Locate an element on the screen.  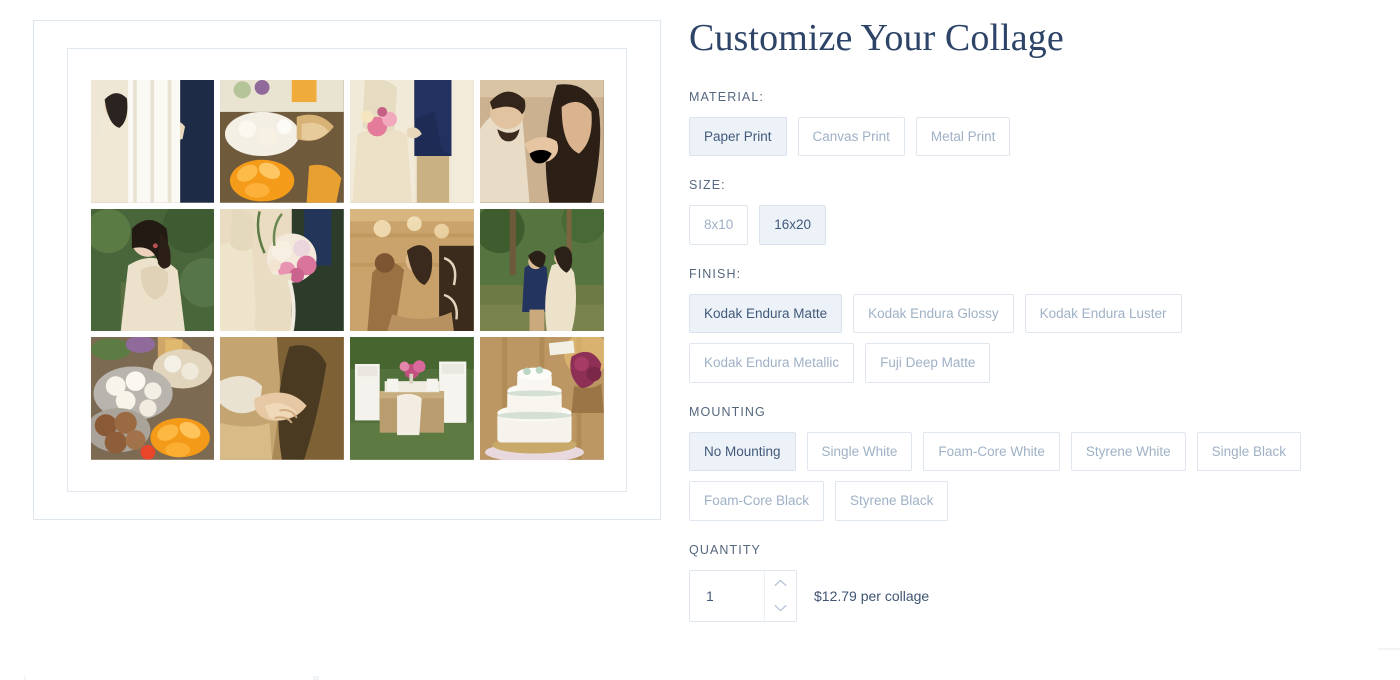
quantity-stepper is located at coordinates (743, 595).